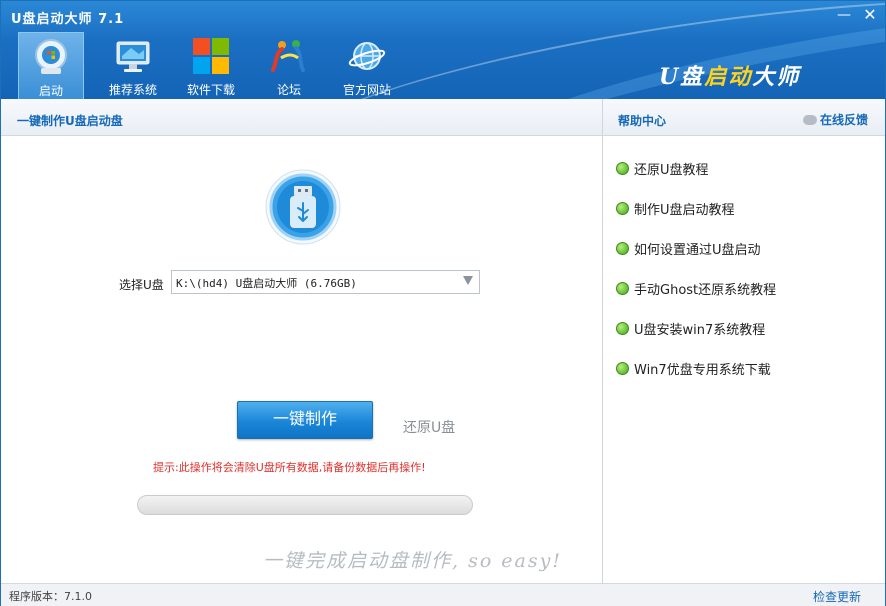 This screenshot has height=606, width=886. What do you see at coordinates (266, 283) in the screenshot?
I see `usb-drive-select-value: K:\(hd4) U盘启动大师 (6.76GB)` at bounding box center [266, 283].